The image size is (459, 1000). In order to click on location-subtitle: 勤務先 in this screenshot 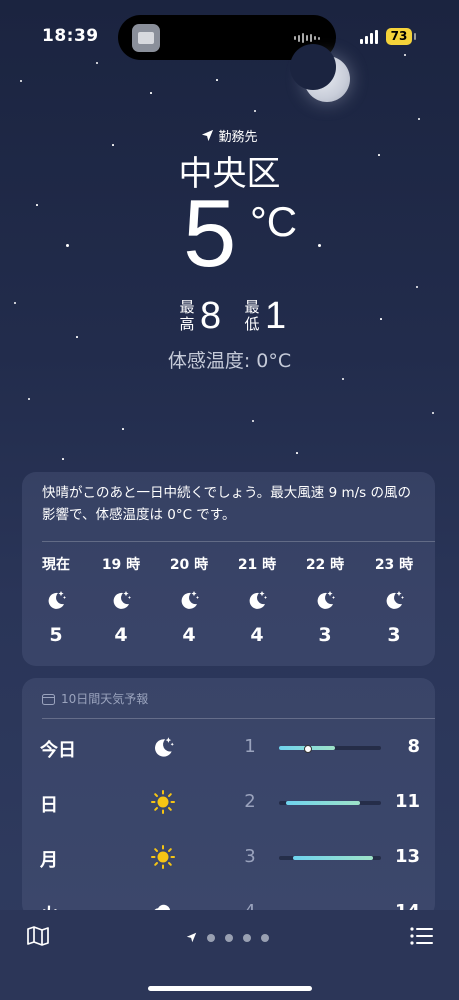, I will do `click(229, 135)`.